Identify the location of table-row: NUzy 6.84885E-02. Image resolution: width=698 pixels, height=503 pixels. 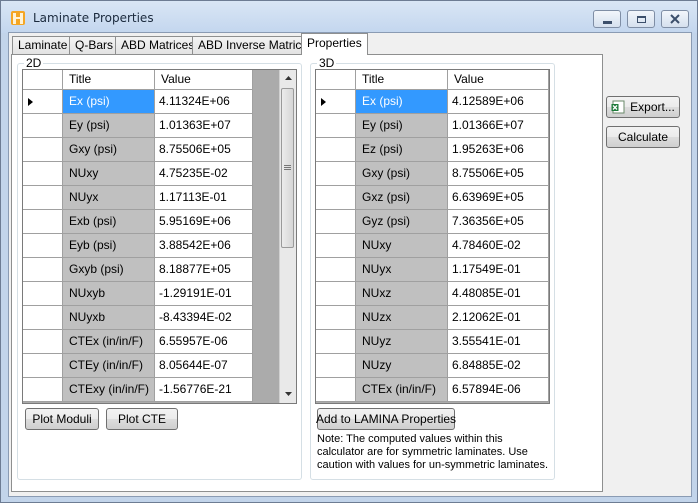
(432, 366).